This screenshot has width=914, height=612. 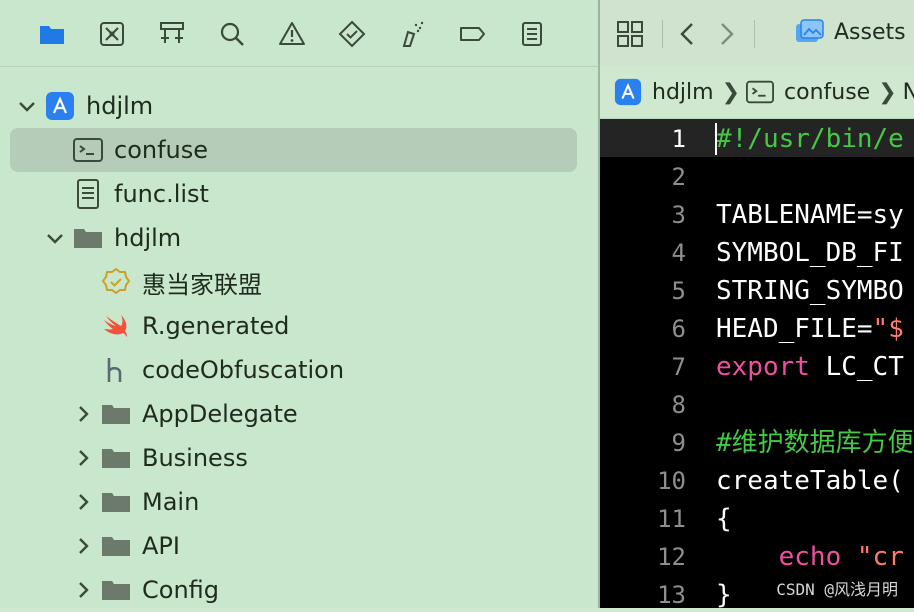 What do you see at coordinates (161, 546) in the screenshot?
I see `tree-label: API` at bounding box center [161, 546].